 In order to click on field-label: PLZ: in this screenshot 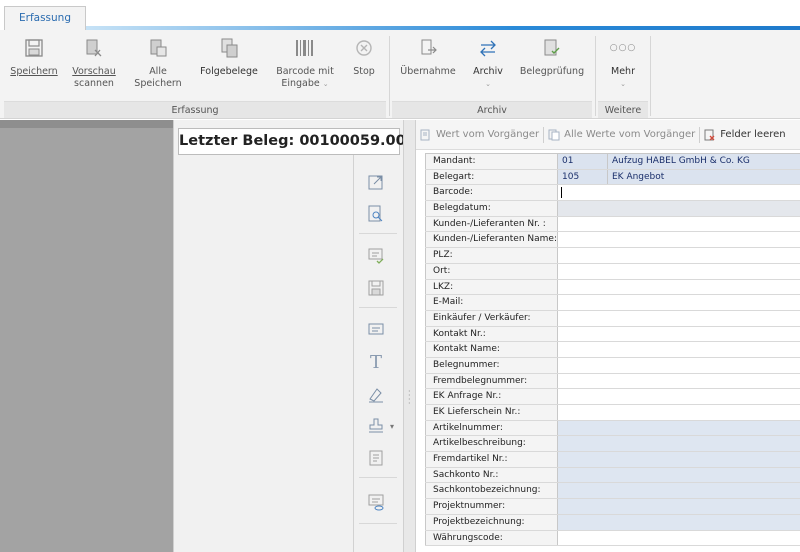, I will do `click(491, 255)`.